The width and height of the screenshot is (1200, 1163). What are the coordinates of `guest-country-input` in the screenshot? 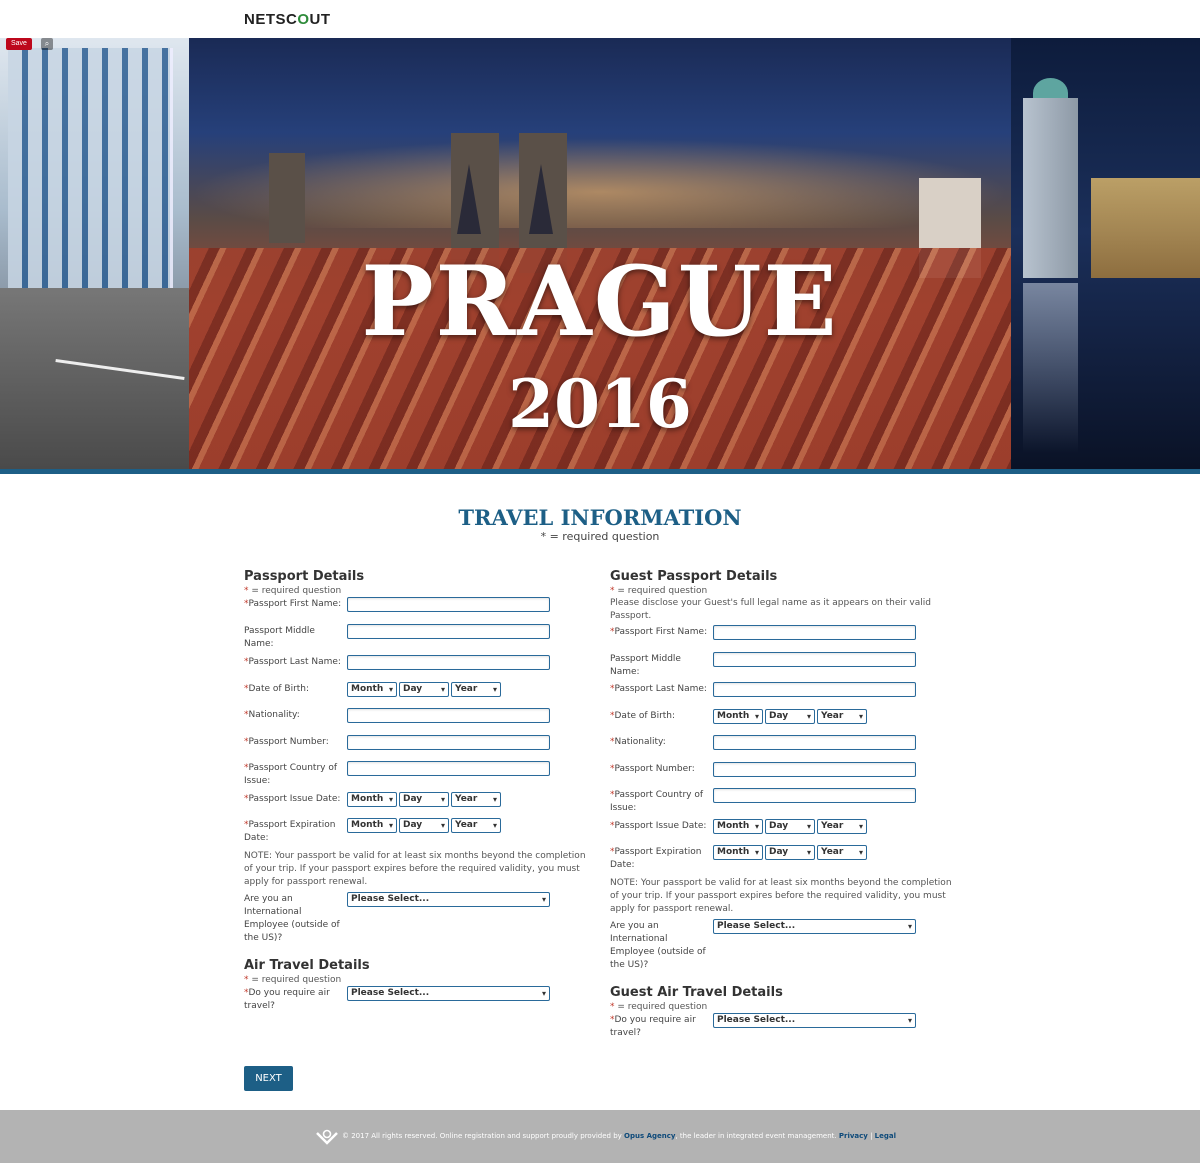 It's located at (814, 795).